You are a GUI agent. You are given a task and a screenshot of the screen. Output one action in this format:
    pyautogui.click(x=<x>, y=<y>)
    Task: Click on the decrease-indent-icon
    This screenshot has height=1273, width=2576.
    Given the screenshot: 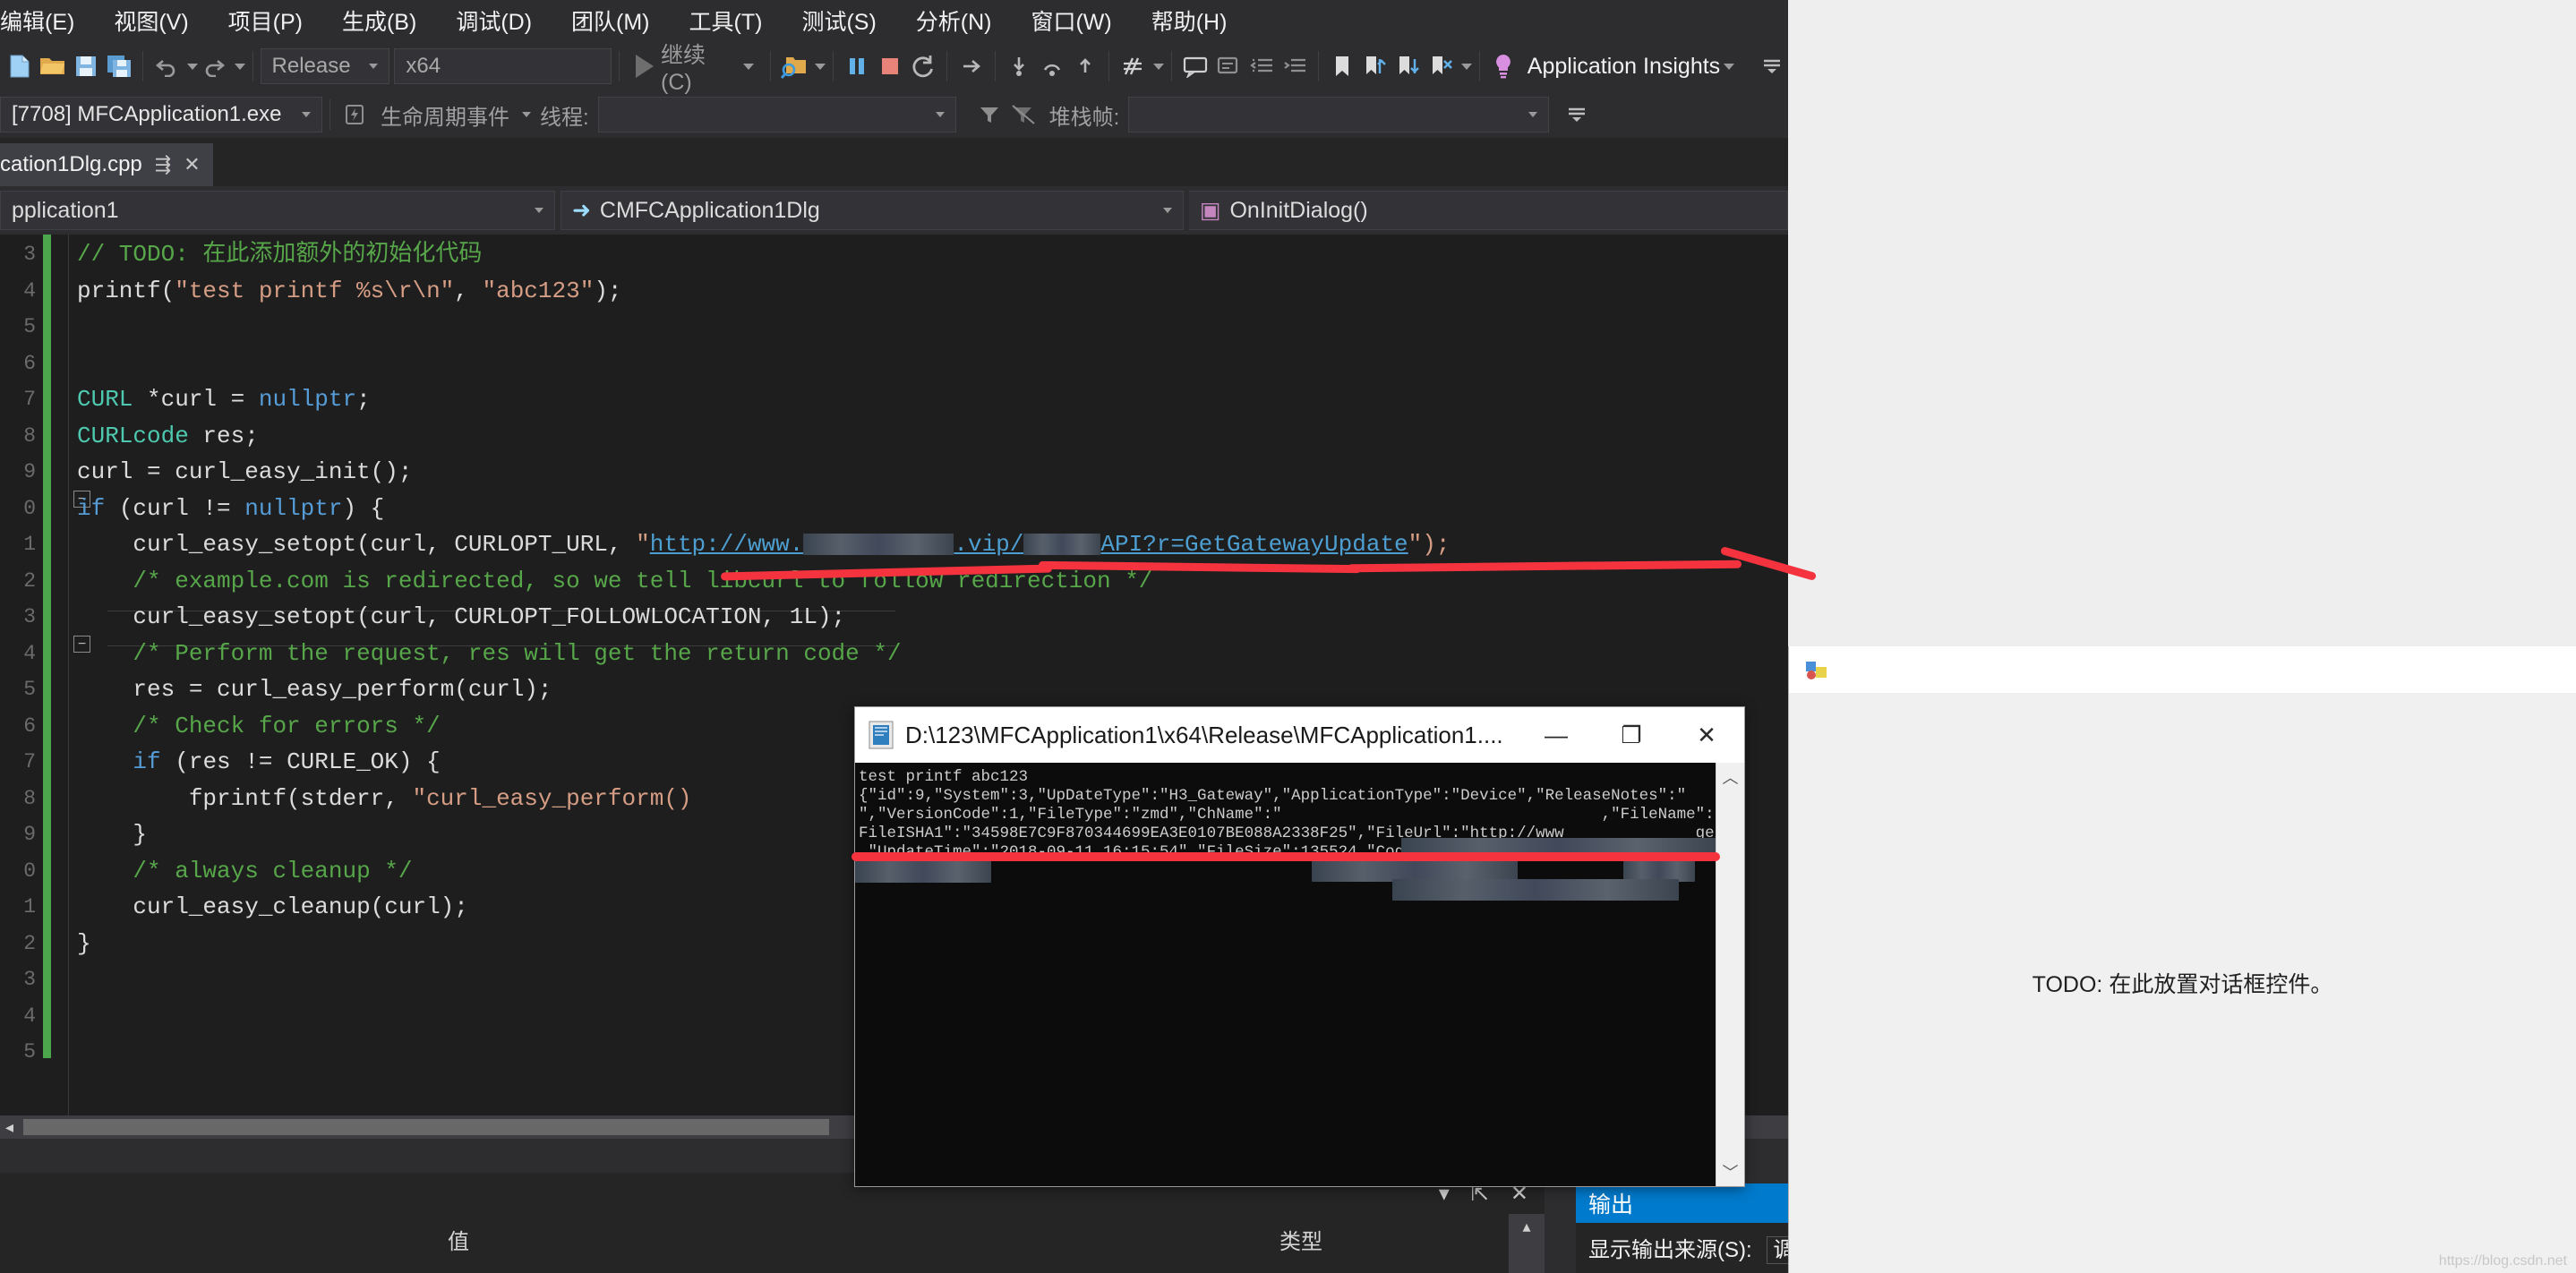 What is the action you would take?
    pyautogui.click(x=1261, y=66)
    